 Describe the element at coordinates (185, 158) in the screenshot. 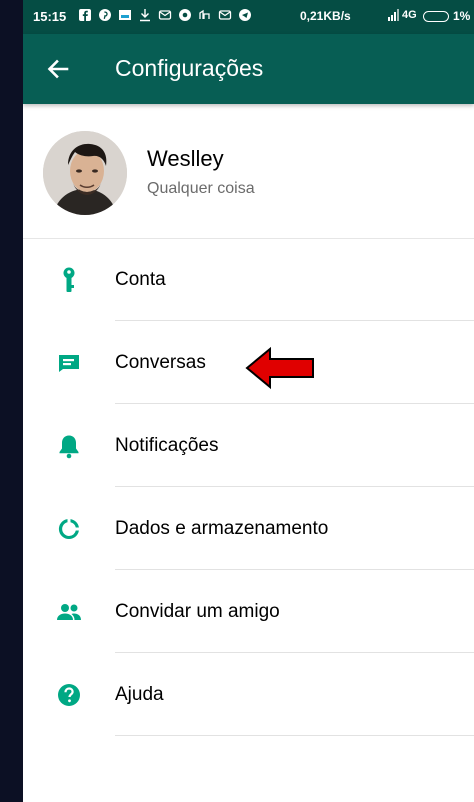

I see `profile-name: Weslley` at that location.